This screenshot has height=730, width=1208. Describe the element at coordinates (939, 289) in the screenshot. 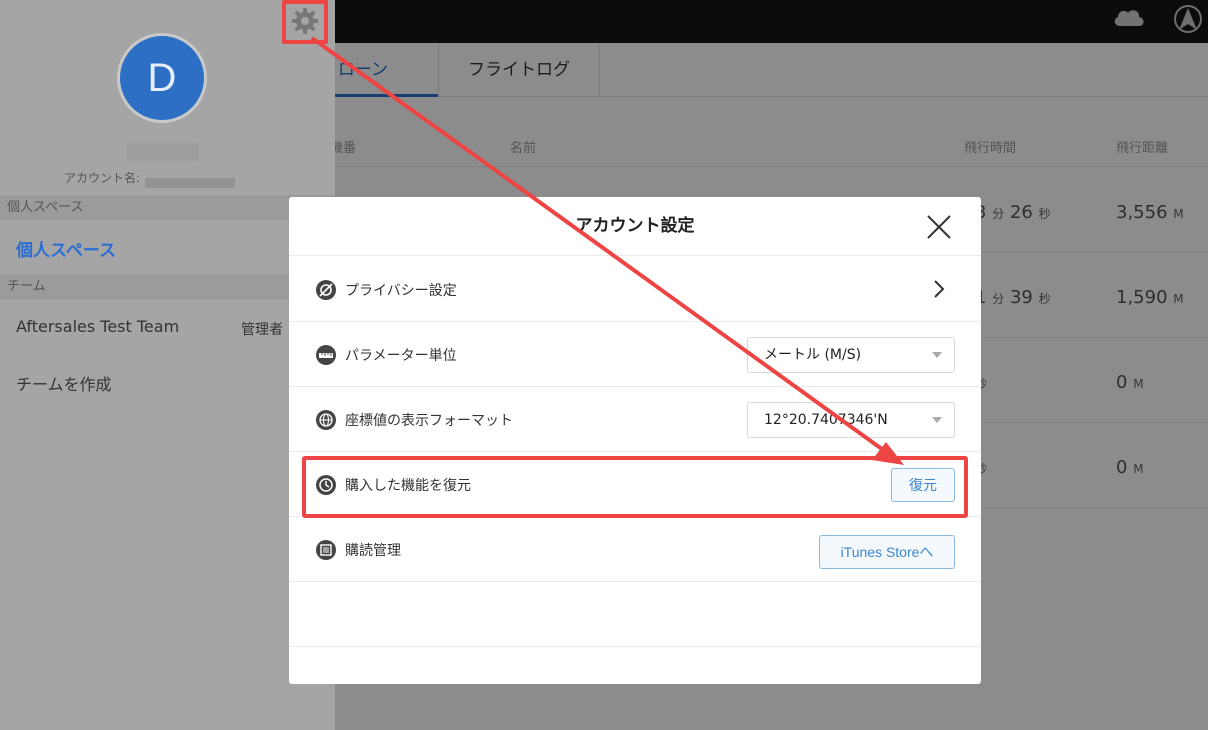

I see `chevron-right-icon` at that location.